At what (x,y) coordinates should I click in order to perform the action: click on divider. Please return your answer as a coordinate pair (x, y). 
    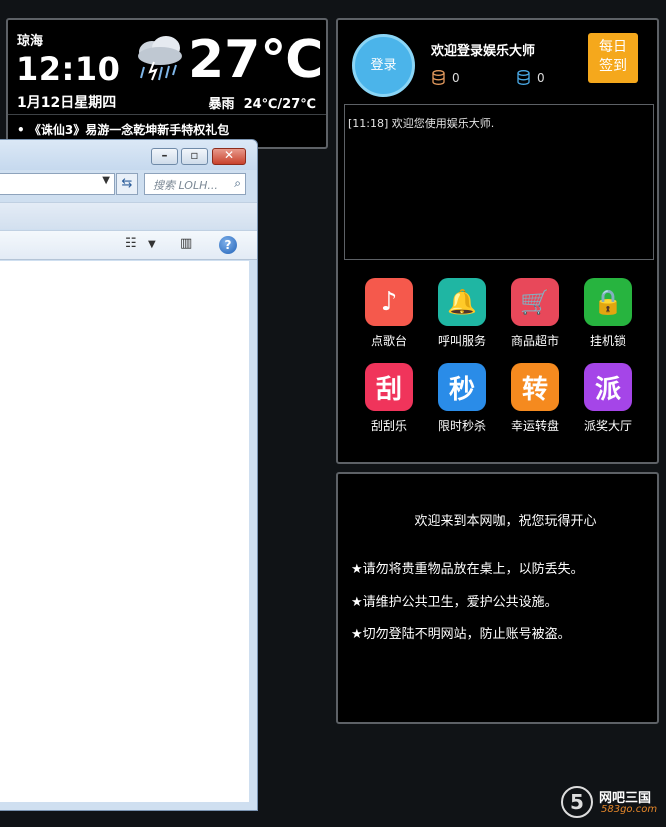
    Looking at the image, I should click on (167, 114).